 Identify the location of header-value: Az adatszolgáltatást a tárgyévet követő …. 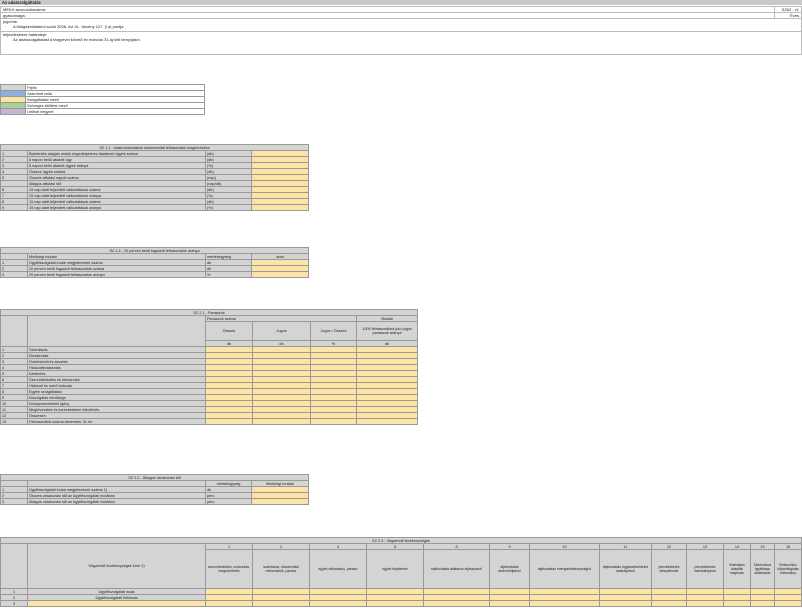
(77, 39).